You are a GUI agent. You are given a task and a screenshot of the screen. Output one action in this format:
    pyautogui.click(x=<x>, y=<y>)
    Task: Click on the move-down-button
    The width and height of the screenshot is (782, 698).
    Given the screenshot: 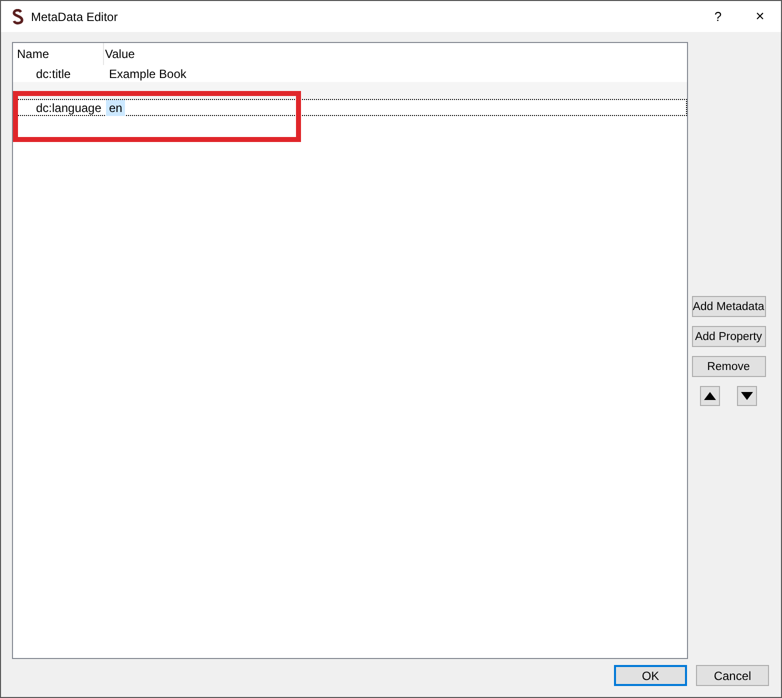 What is the action you would take?
    pyautogui.click(x=747, y=396)
    